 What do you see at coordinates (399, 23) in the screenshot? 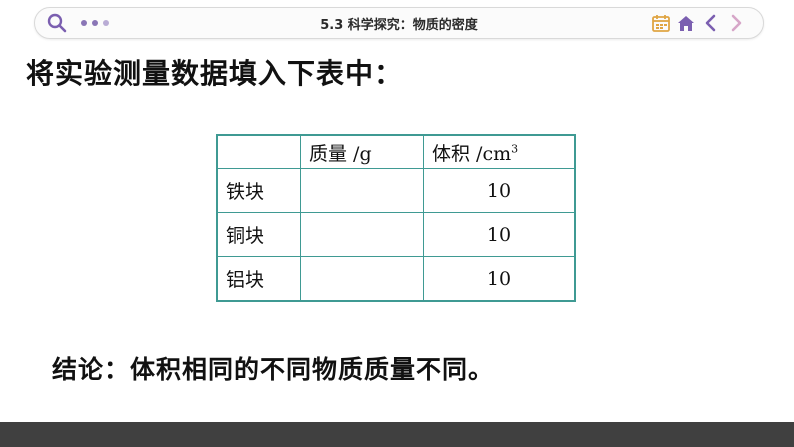
I see `top-toolbar: 5.3 科学探究：物质的密度` at bounding box center [399, 23].